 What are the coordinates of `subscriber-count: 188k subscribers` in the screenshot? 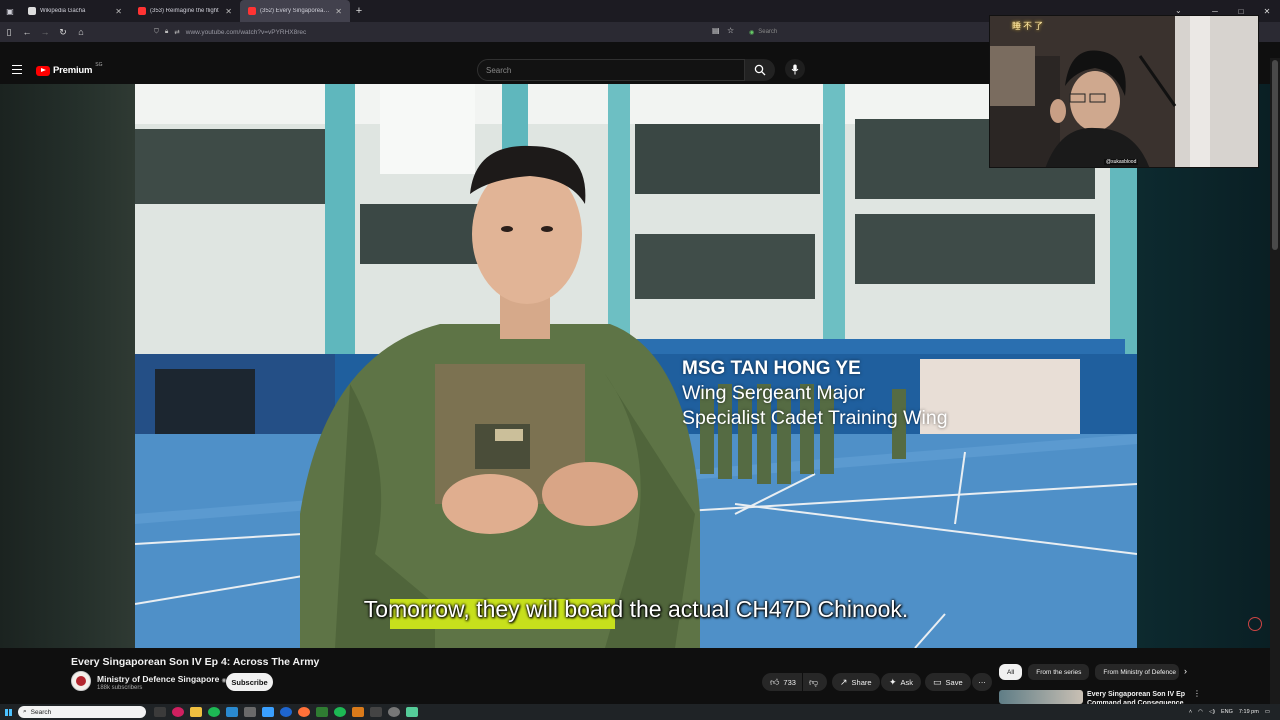 It's located at (120, 688).